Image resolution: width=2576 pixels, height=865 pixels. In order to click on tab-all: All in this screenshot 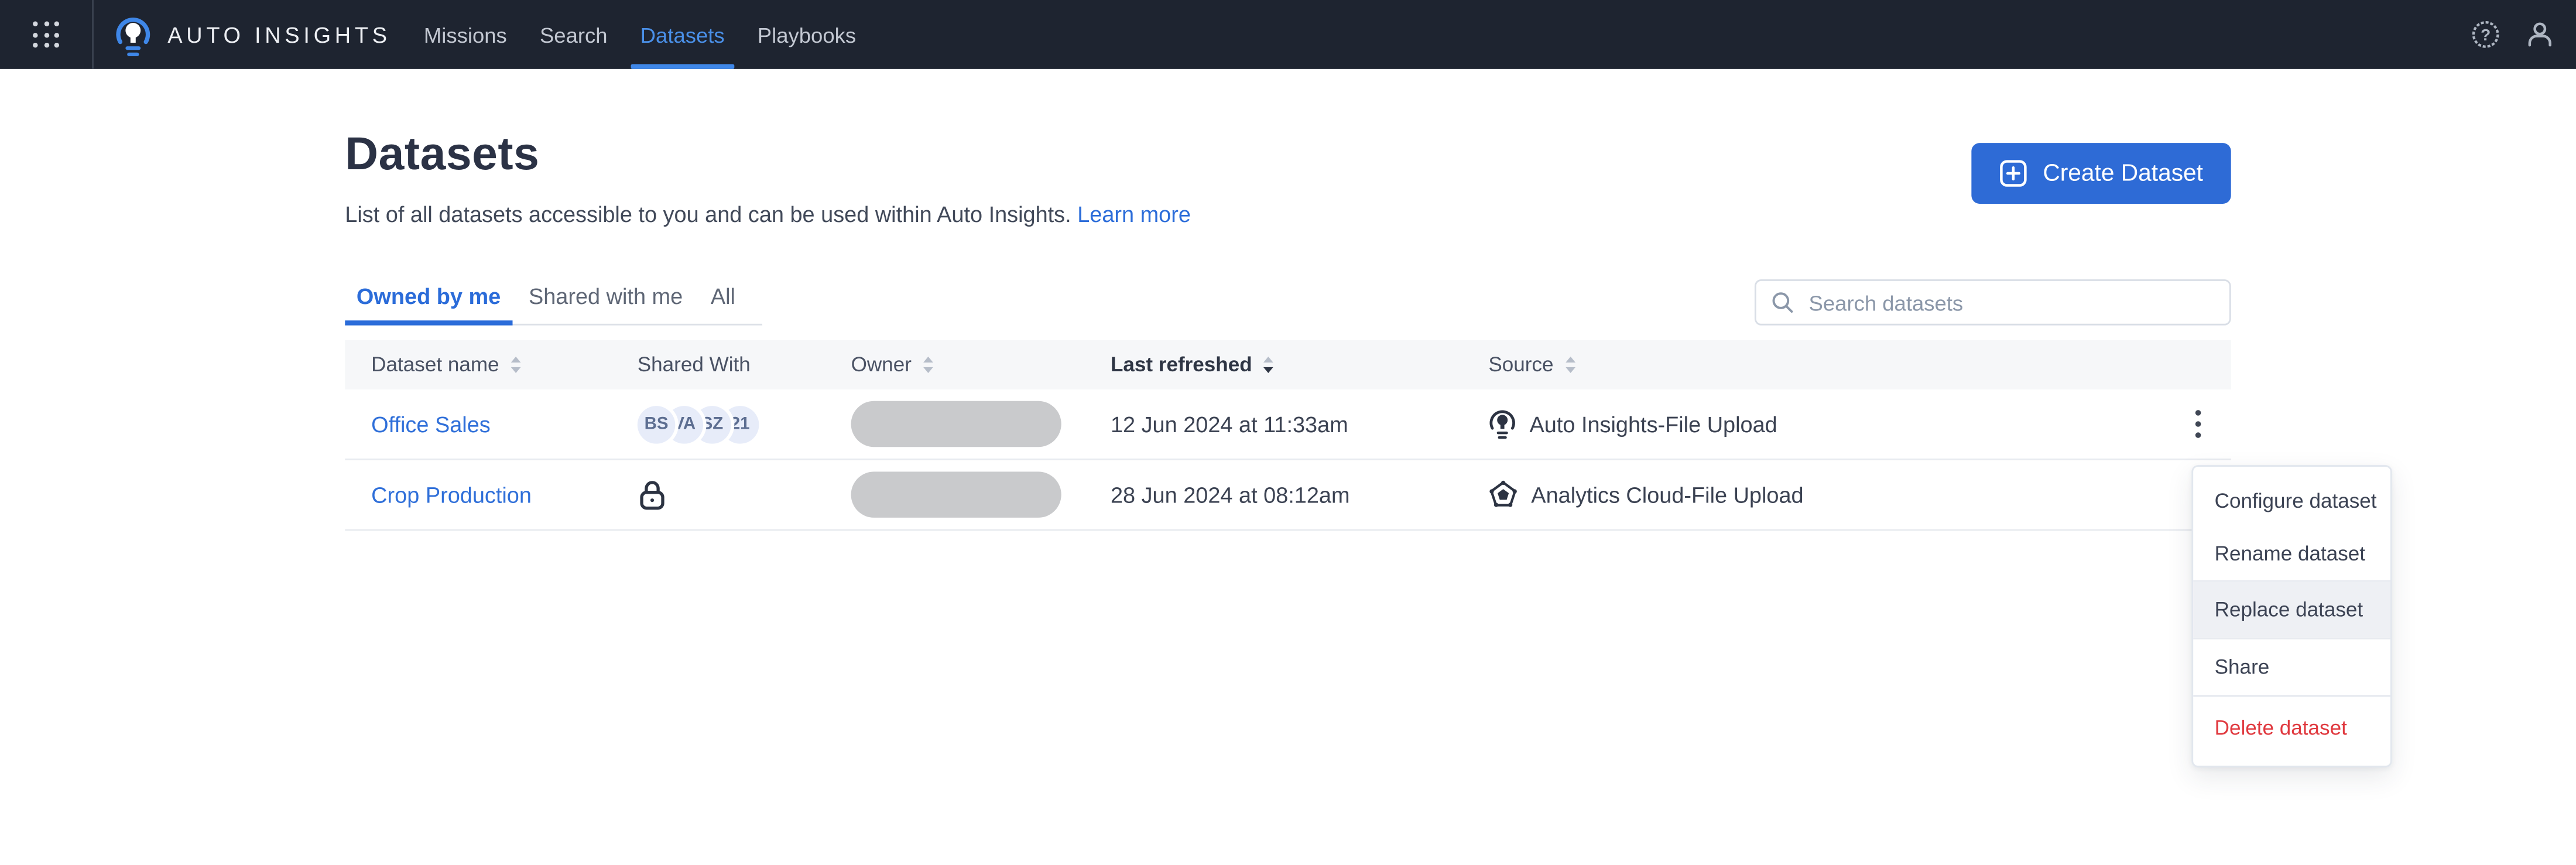, I will do `click(722, 298)`.